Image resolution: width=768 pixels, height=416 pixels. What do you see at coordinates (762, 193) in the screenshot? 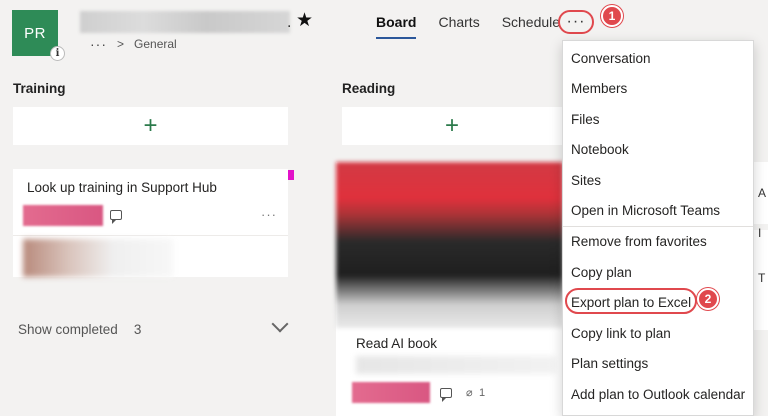
I see `next-bucket-text: A` at bounding box center [762, 193].